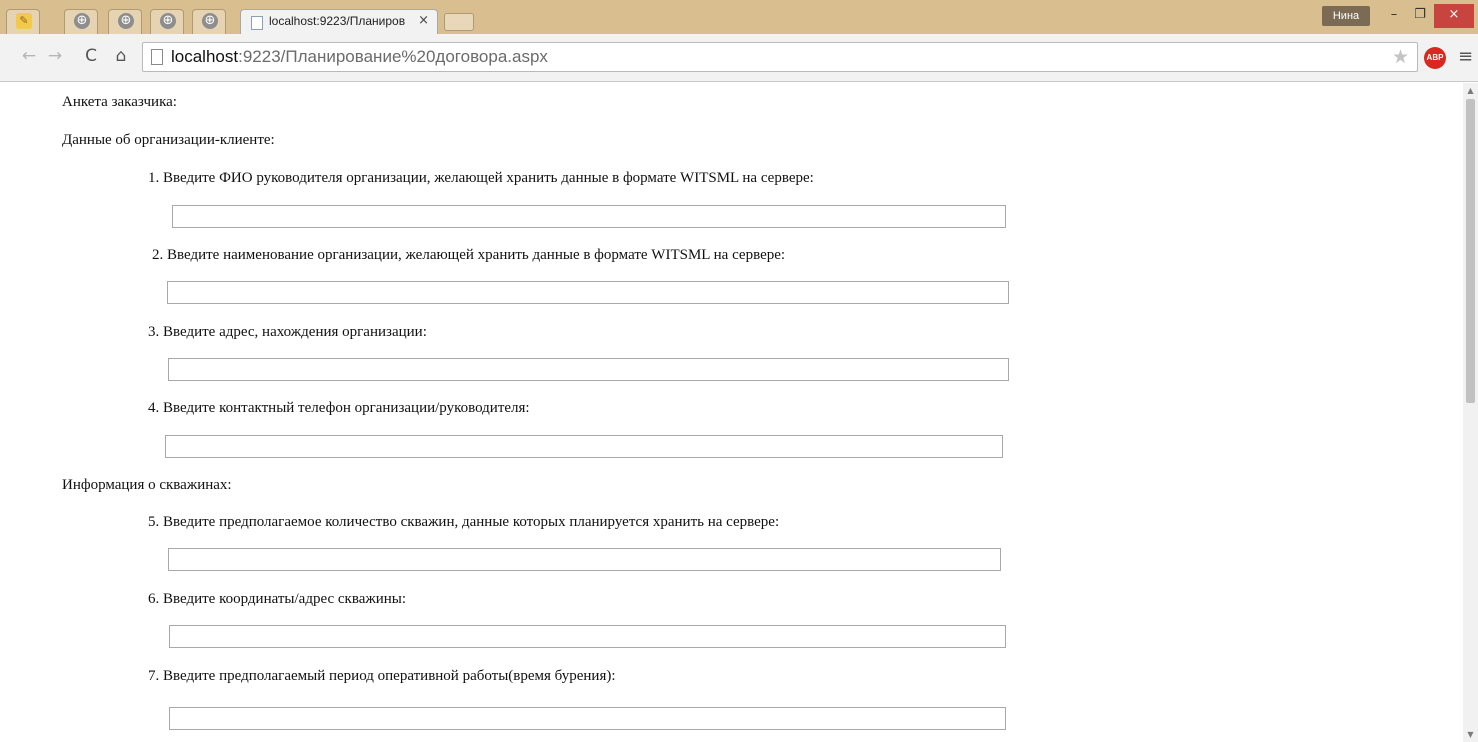 The width and height of the screenshot is (1478, 742). What do you see at coordinates (588, 292) in the screenshot?
I see `organization-name-input` at bounding box center [588, 292].